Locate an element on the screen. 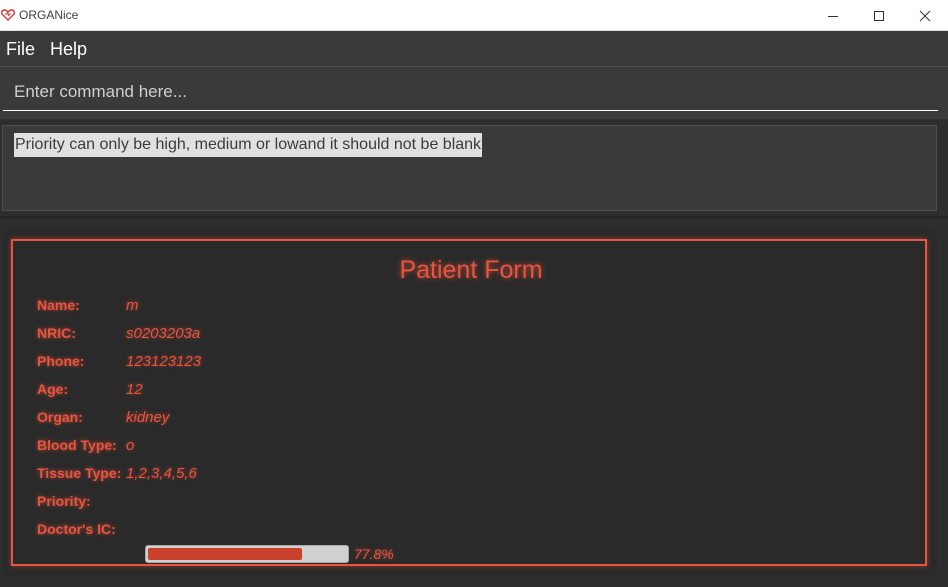  menu-help: Help is located at coordinates (68, 49).